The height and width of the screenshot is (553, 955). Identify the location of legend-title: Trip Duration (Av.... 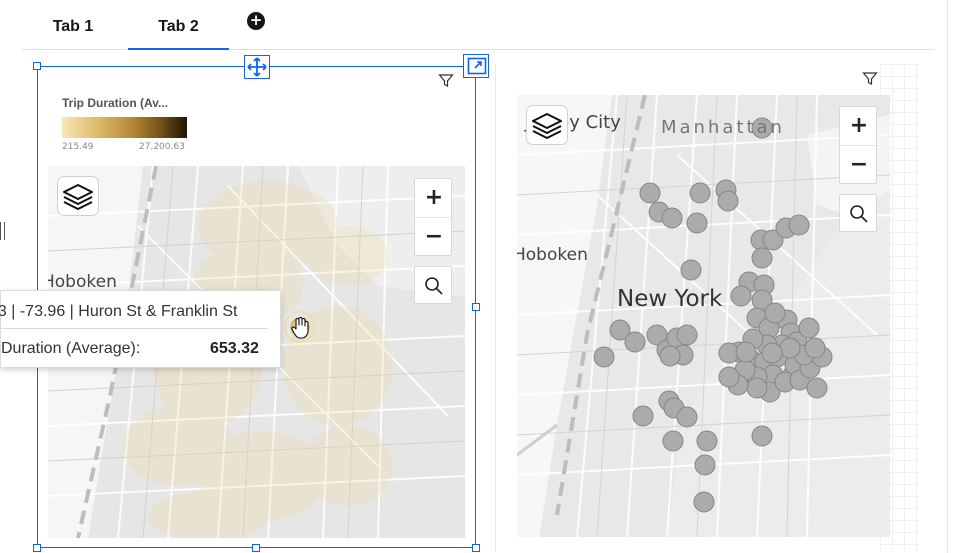
(115, 103).